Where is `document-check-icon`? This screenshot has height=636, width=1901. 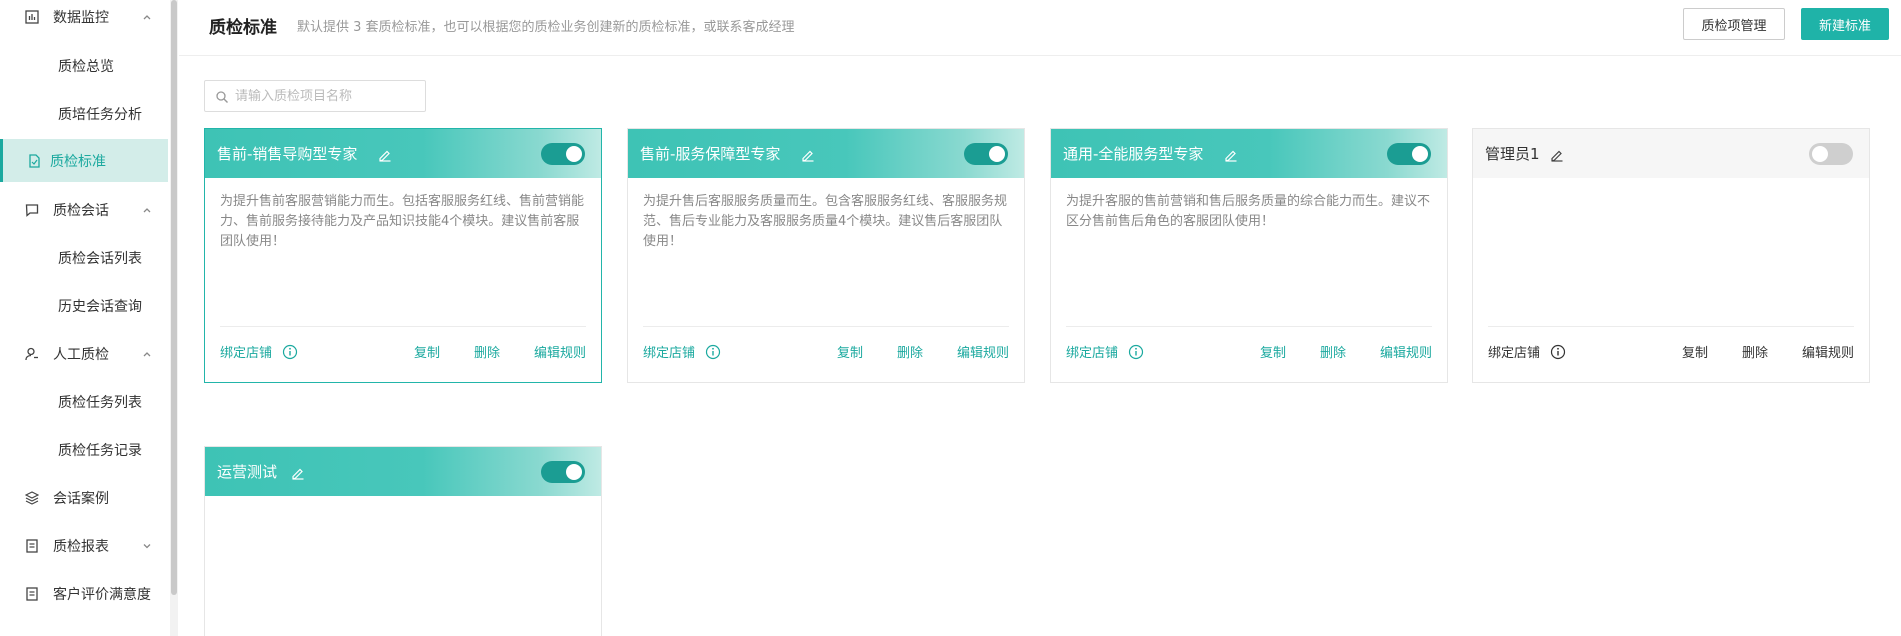 document-check-icon is located at coordinates (34, 161).